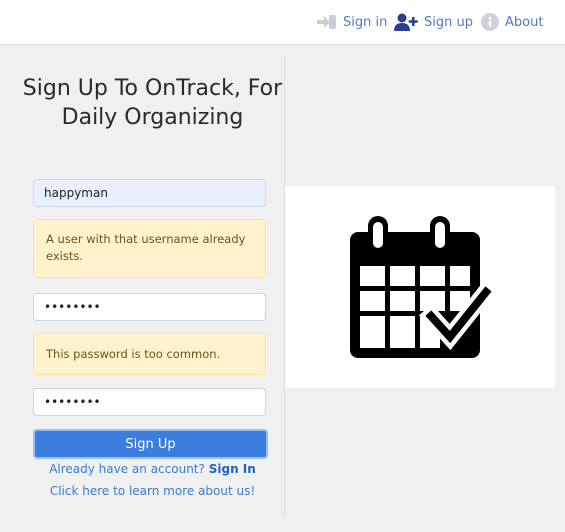 This screenshot has height=532, width=565. I want to click on sign-in-icon, so click(327, 22).